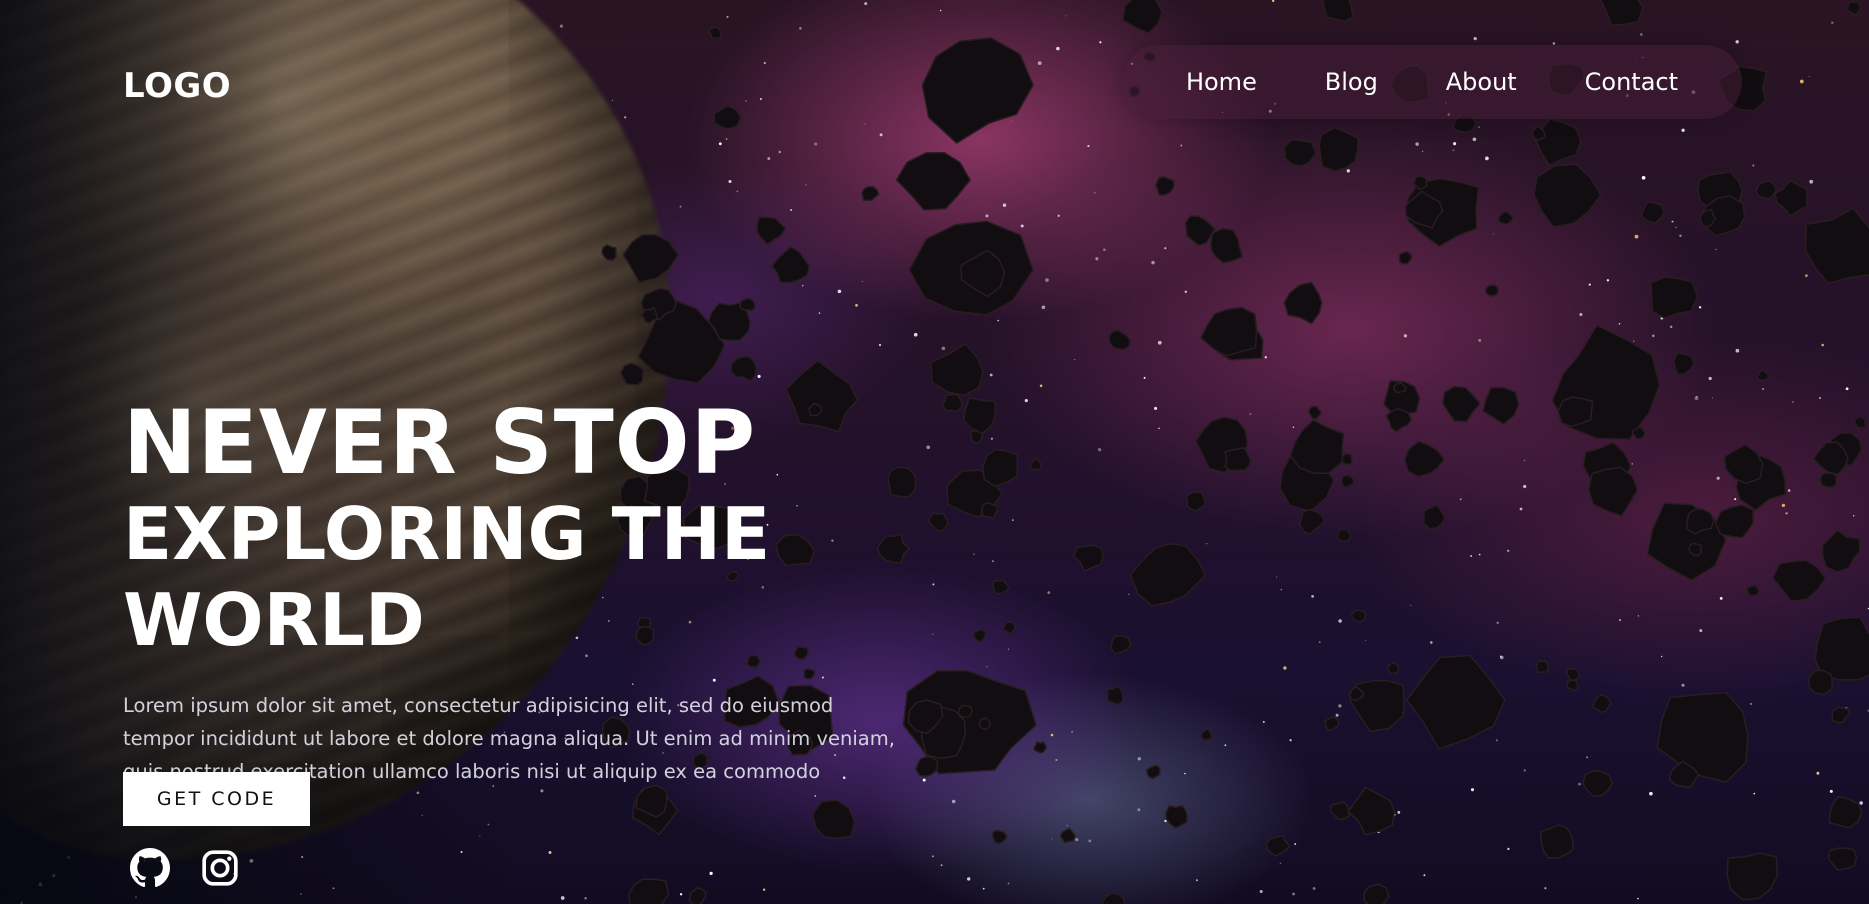  I want to click on nav-link-home: Home, so click(1221, 82).